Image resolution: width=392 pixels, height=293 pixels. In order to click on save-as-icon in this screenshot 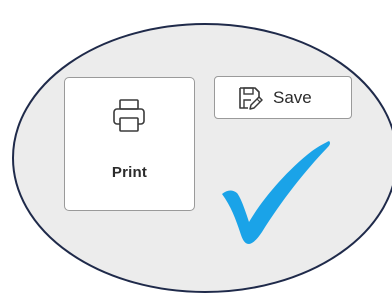, I will do `click(251, 98)`.